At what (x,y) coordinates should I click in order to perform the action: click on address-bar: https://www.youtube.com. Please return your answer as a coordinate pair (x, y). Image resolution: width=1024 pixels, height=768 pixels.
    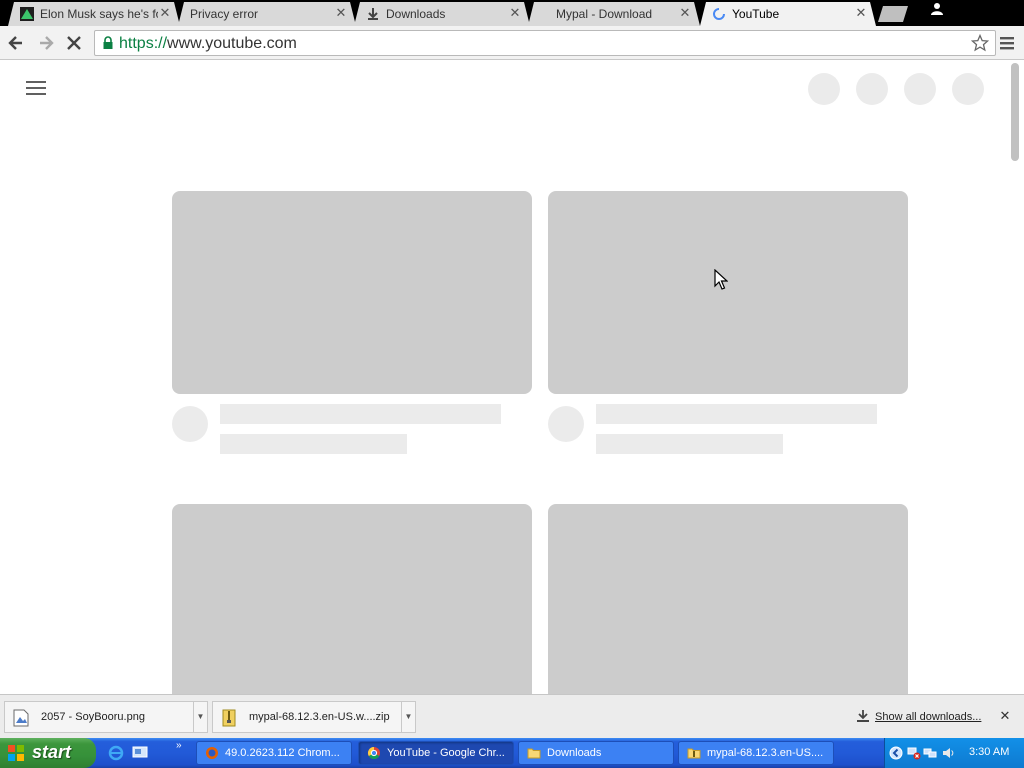
    Looking at the image, I should click on (545, 43).